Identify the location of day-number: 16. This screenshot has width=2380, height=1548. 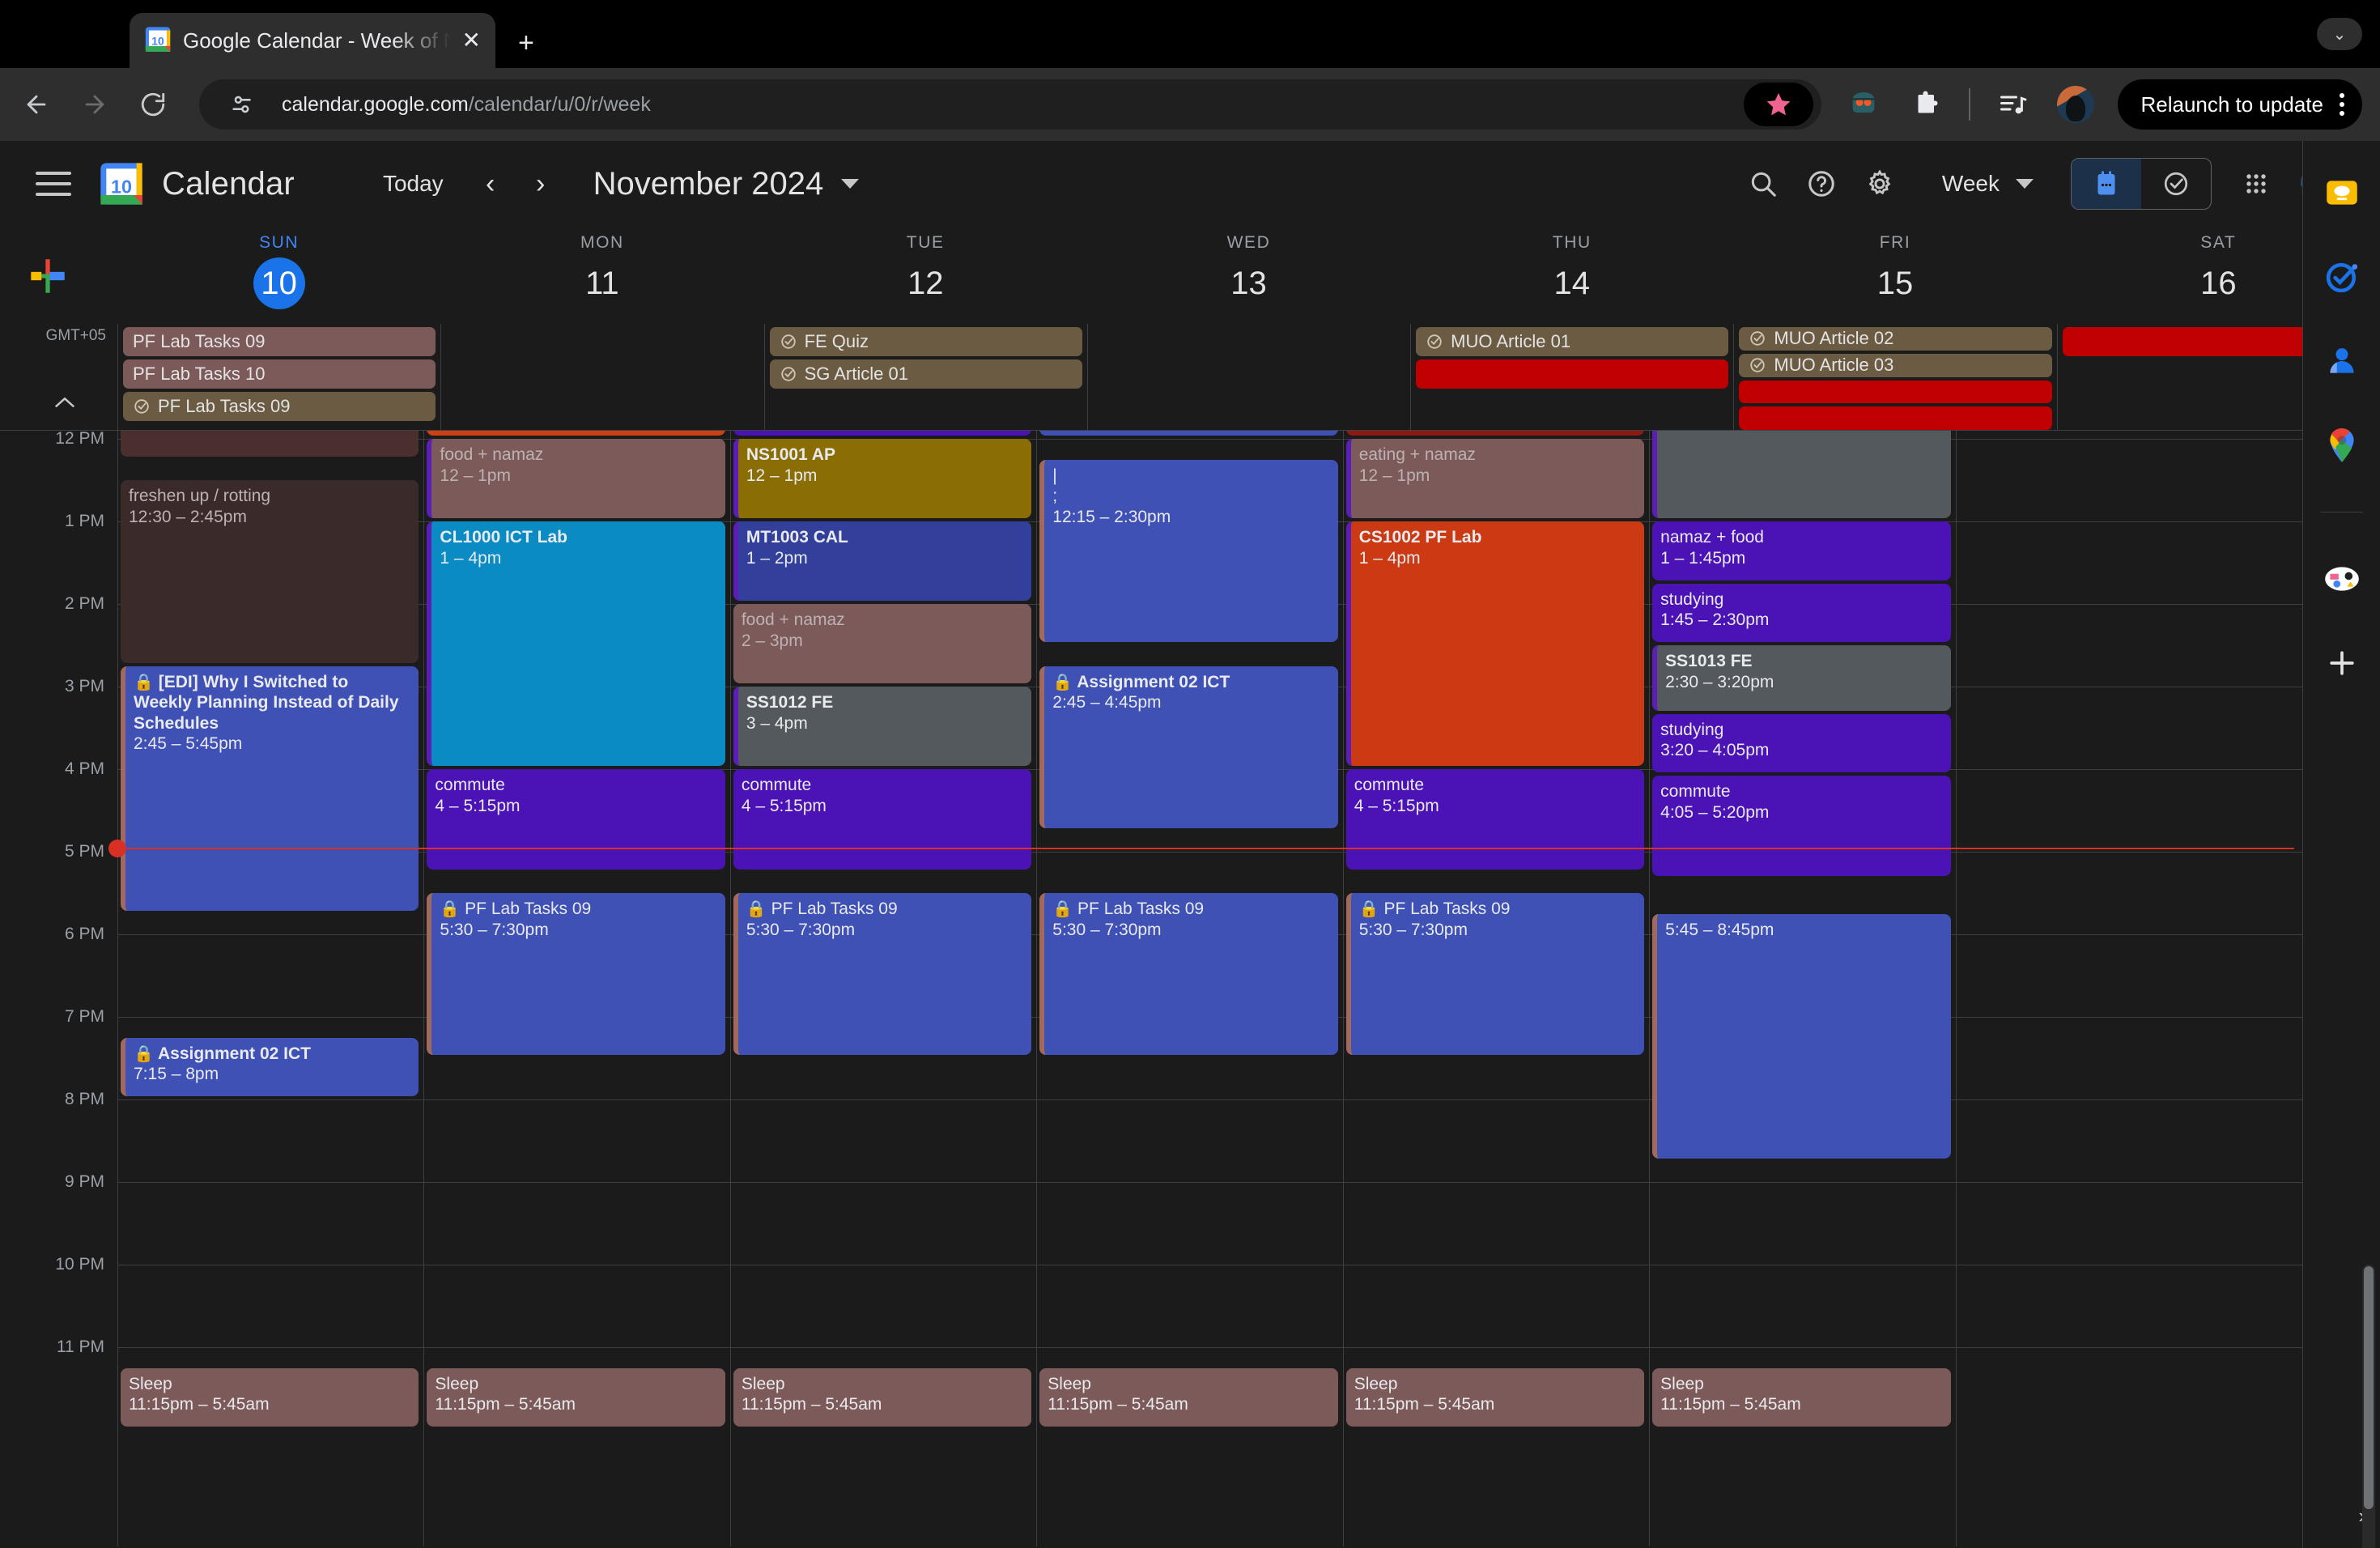
(2218, 283).